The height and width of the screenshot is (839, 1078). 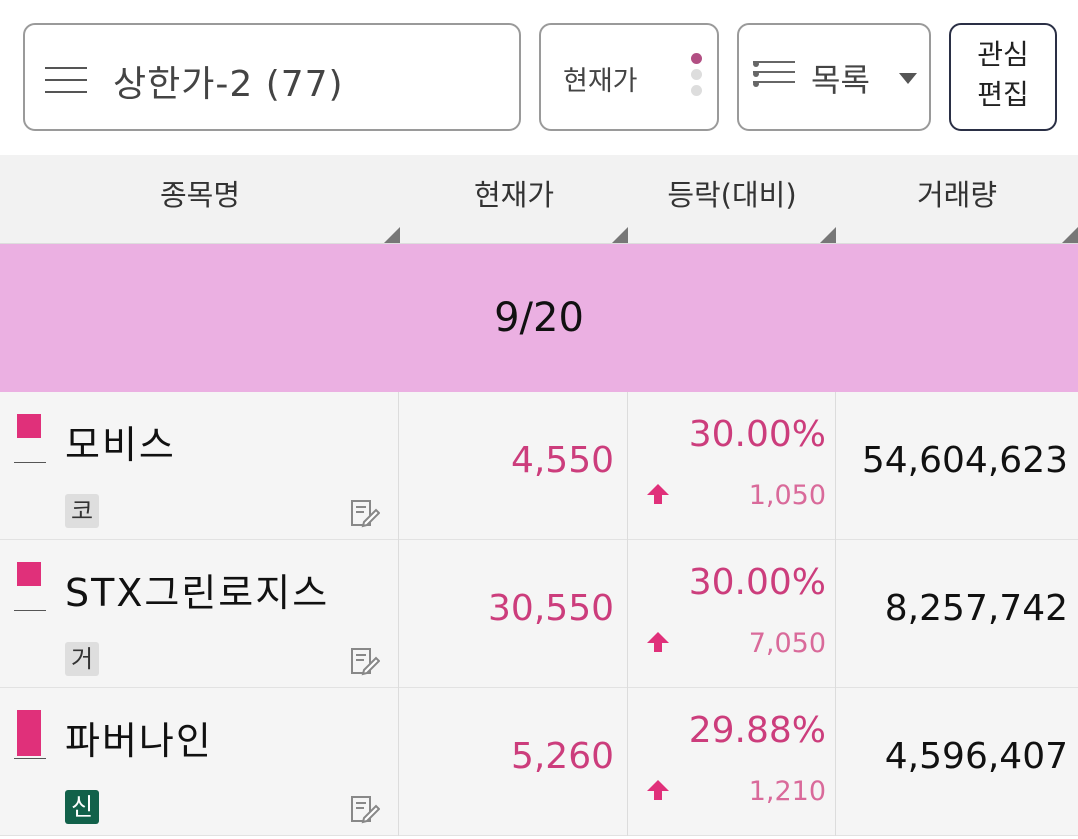 I want to click on edit-button-line1: 관심, so click(x=1003, y=54).